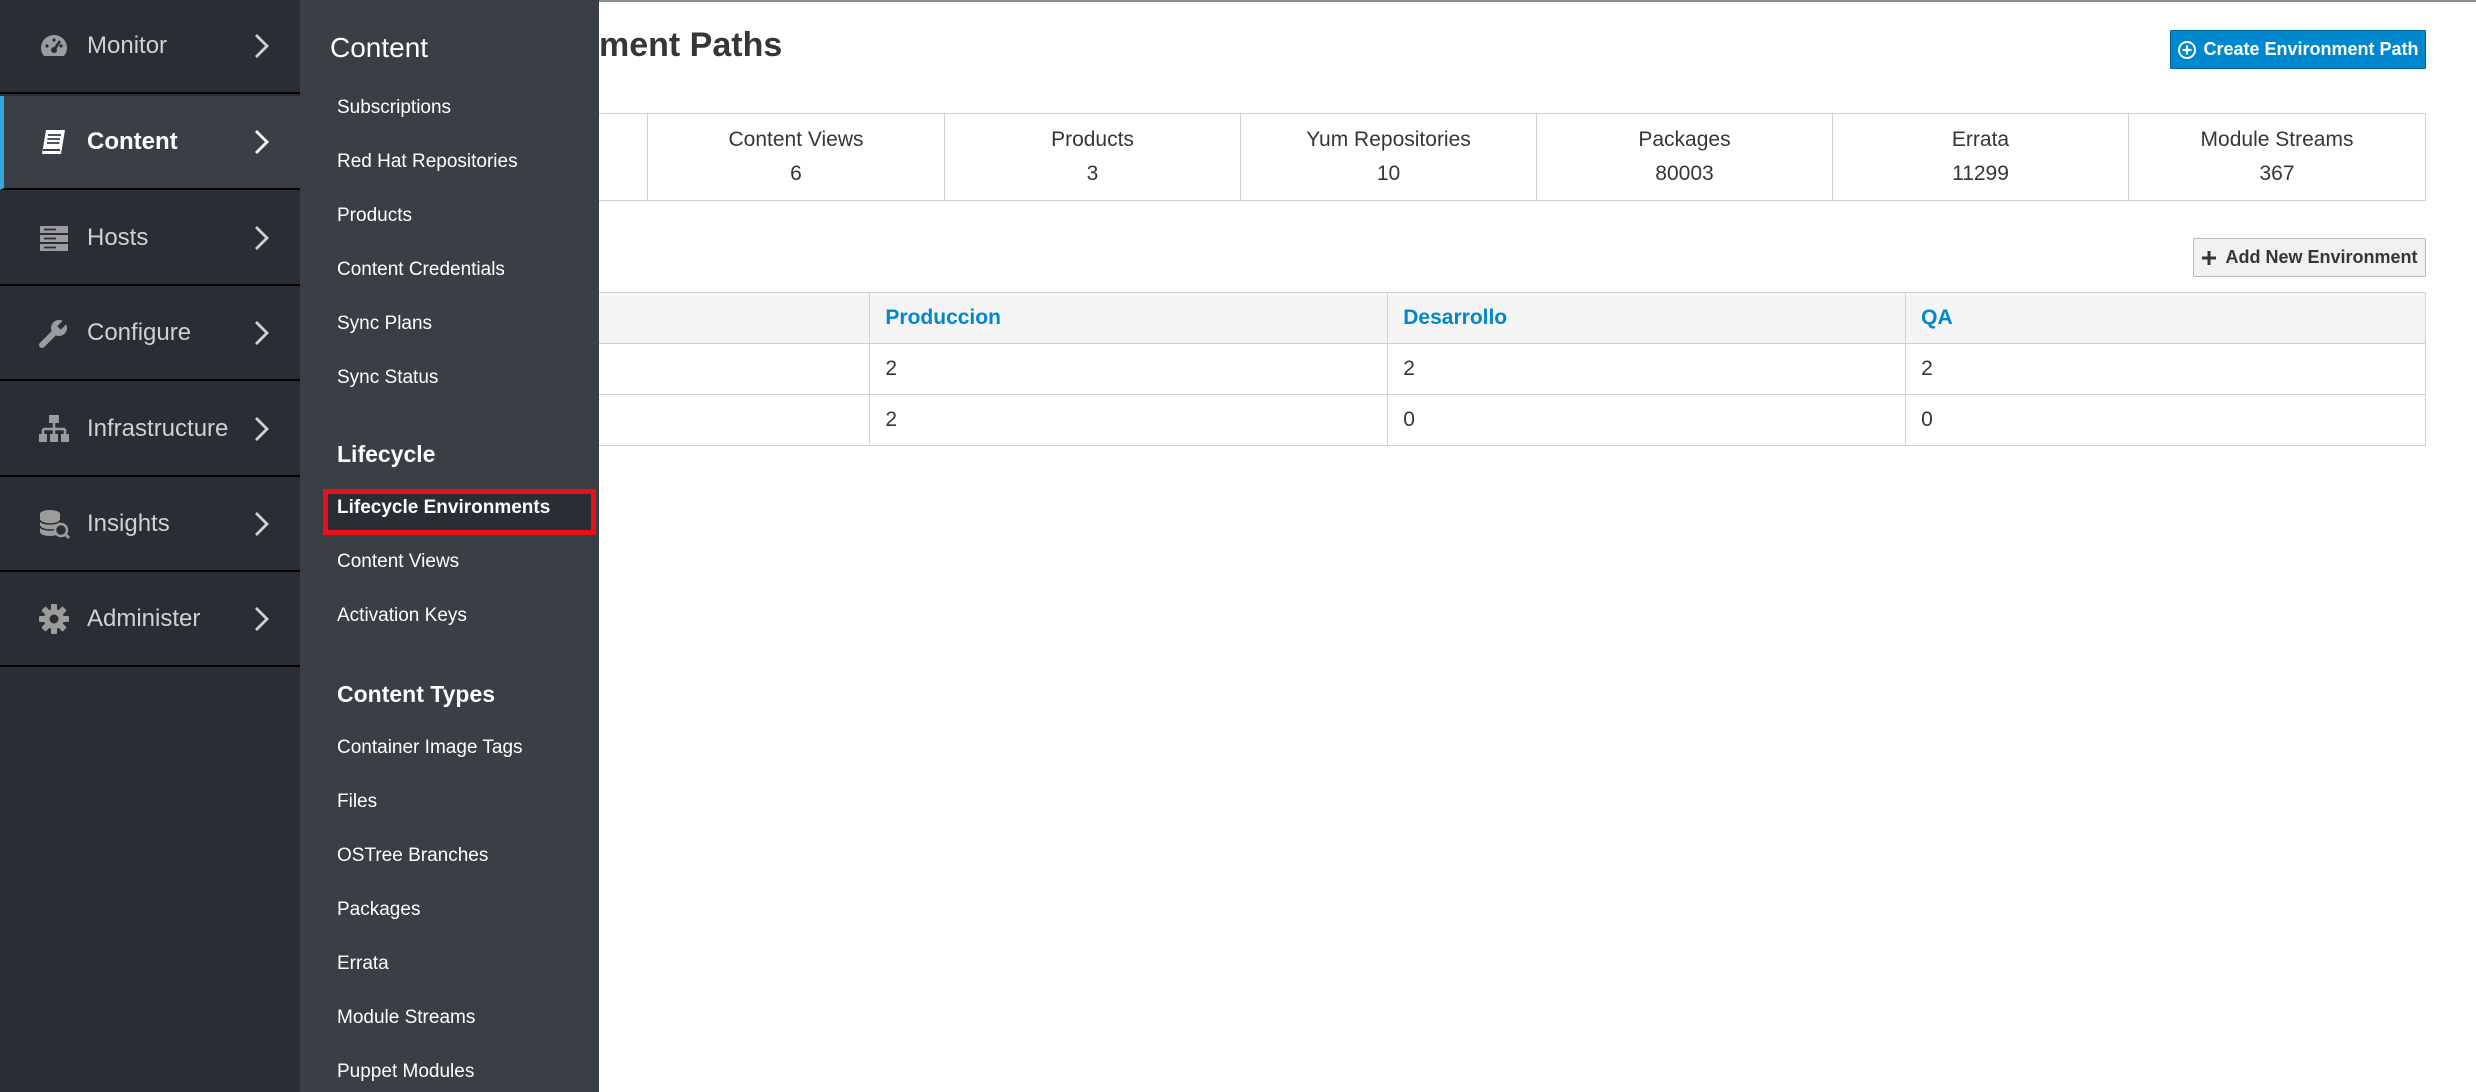 Image resolution: width=2476 pixels, height=1092 pixels. I want to click on nav-label-monitor: Monitor, so click(127, 45).